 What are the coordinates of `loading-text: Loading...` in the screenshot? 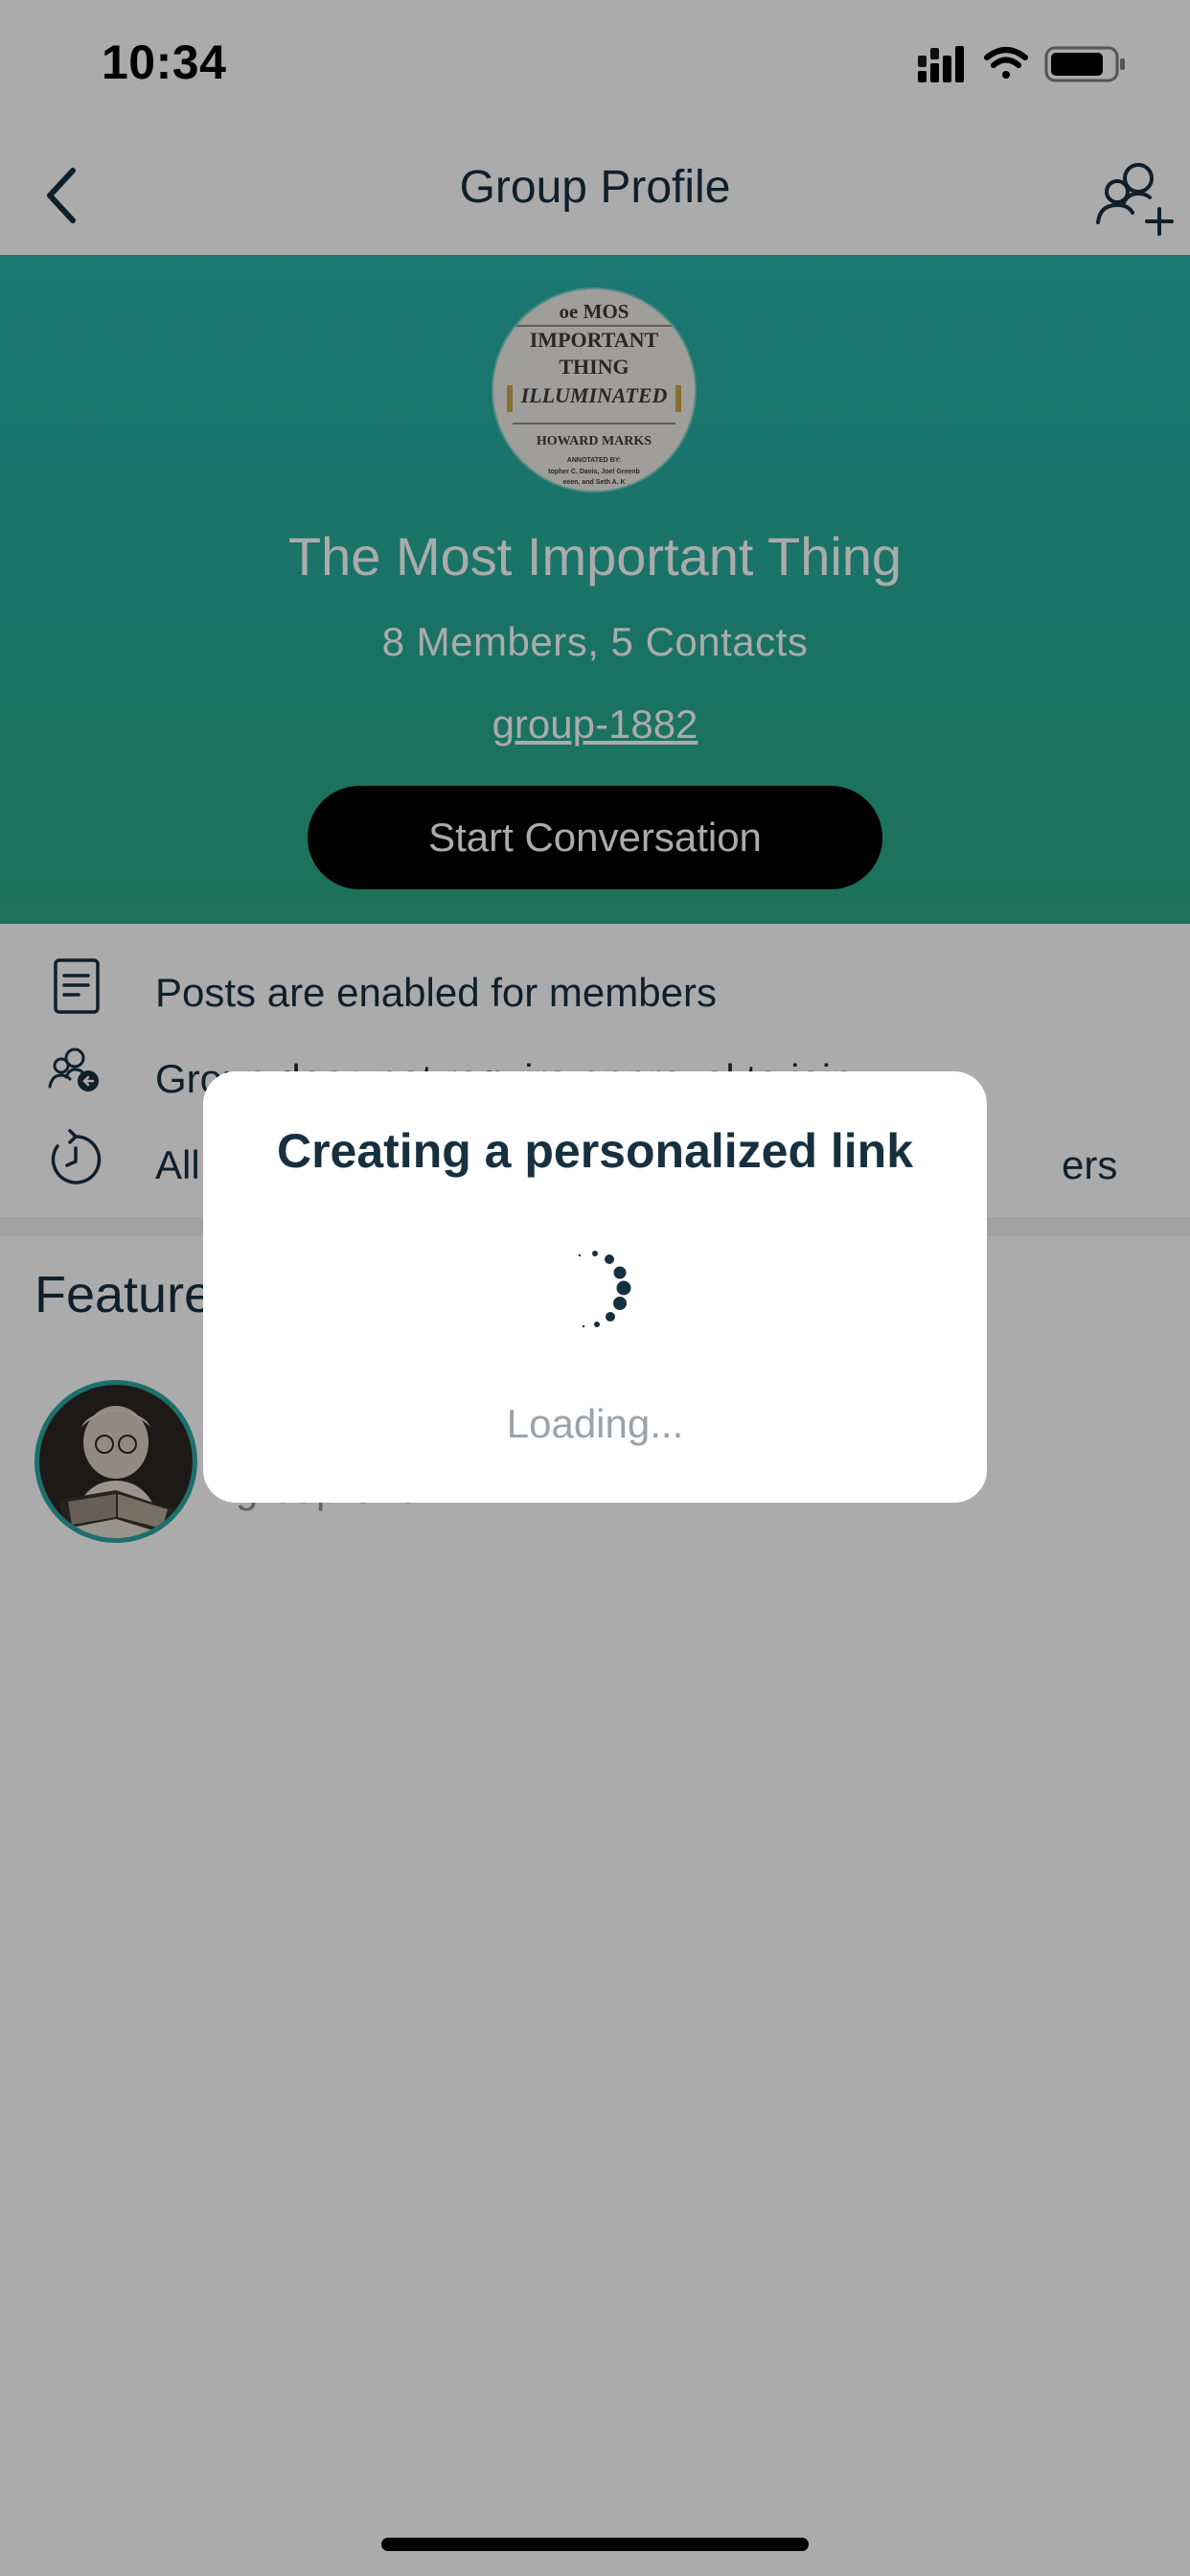 It's located at (595, 1423).